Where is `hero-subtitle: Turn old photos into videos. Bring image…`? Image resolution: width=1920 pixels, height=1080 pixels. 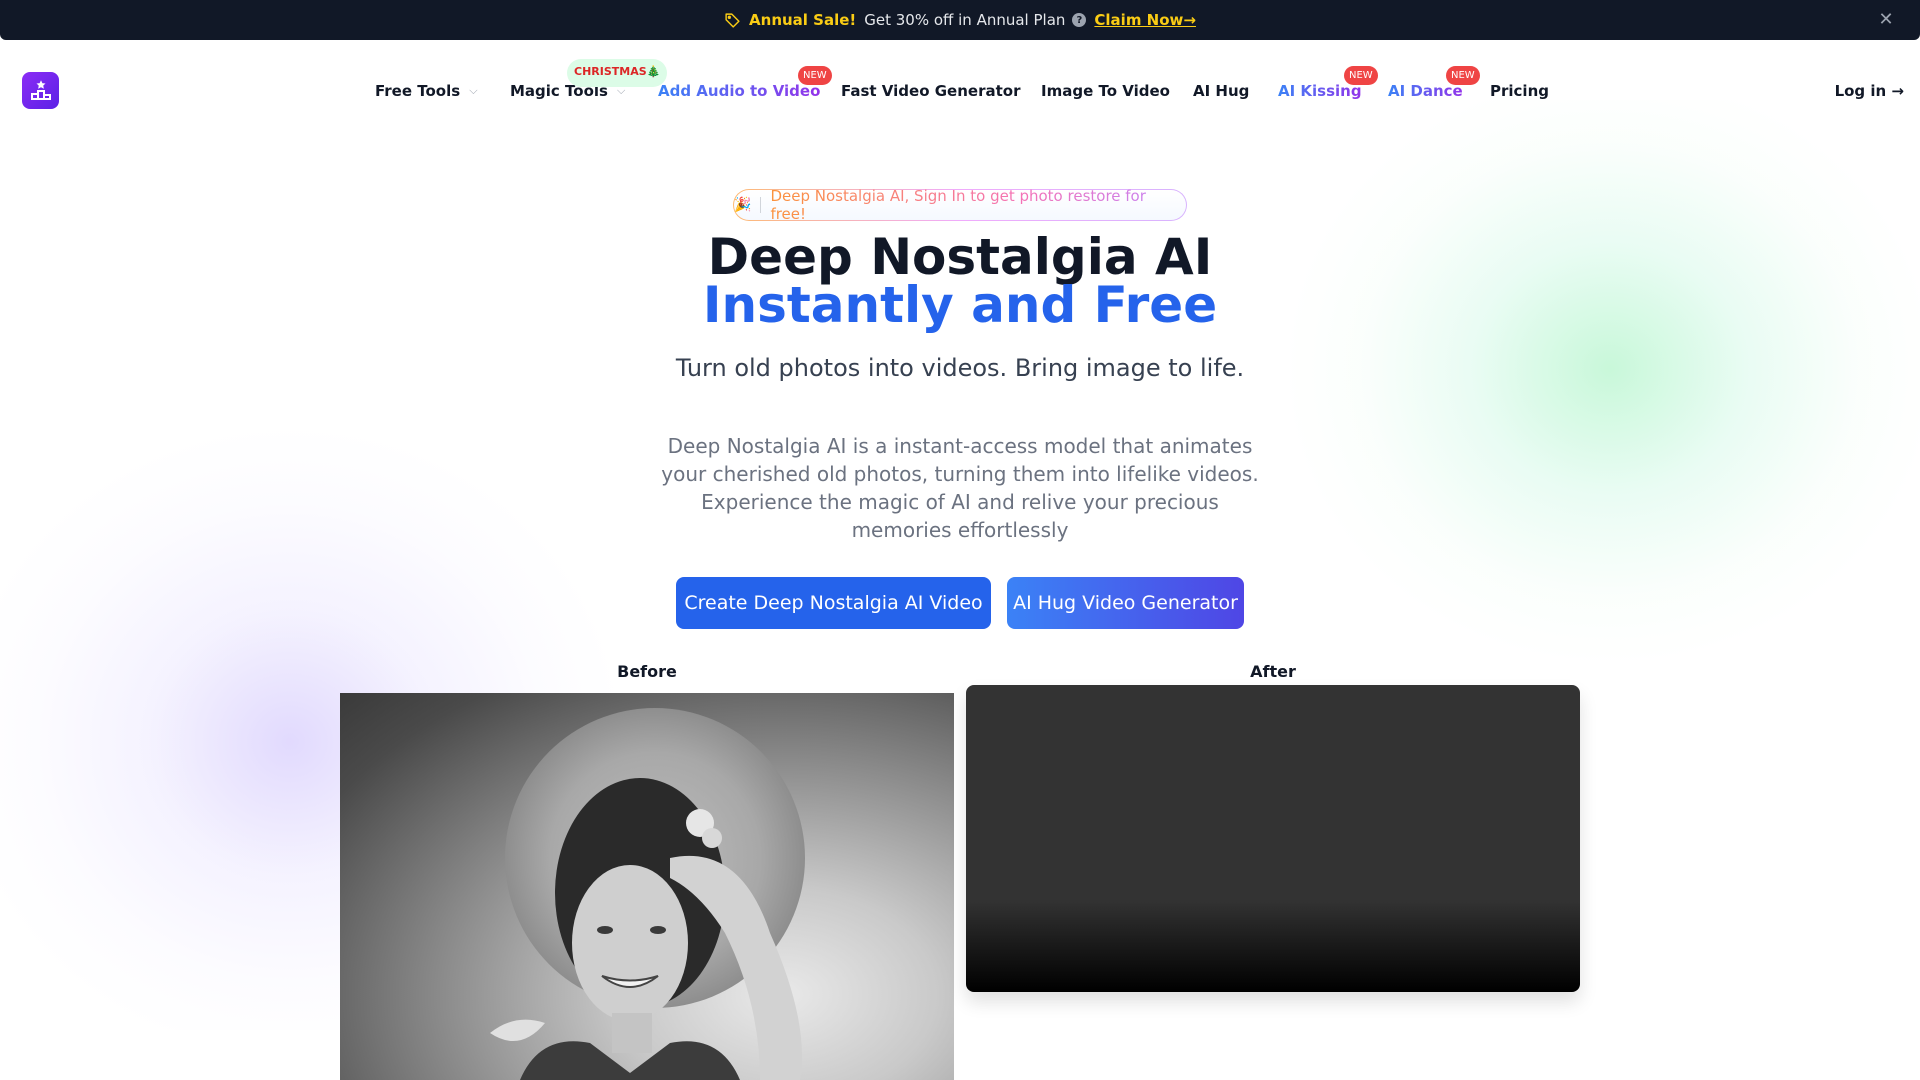 hero-subtitle: Turn old photos into videos. Bring image… is located at coordinates (960, 368).